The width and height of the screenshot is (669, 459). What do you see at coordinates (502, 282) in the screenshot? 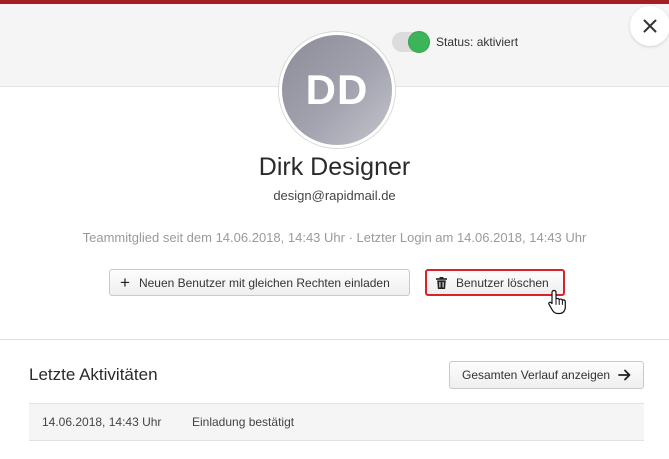
I see `delete-user-label: Benutzer löschen` at bounding box center [502, 282].